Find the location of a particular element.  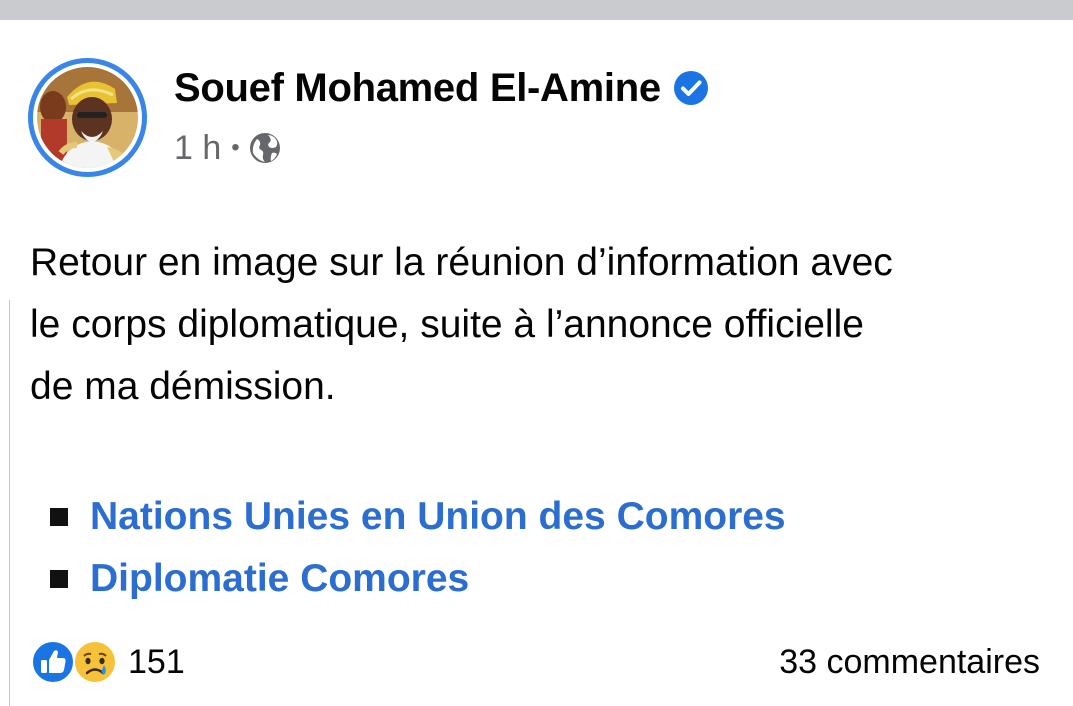

avatar-photo is located at coordinates (87, 117).